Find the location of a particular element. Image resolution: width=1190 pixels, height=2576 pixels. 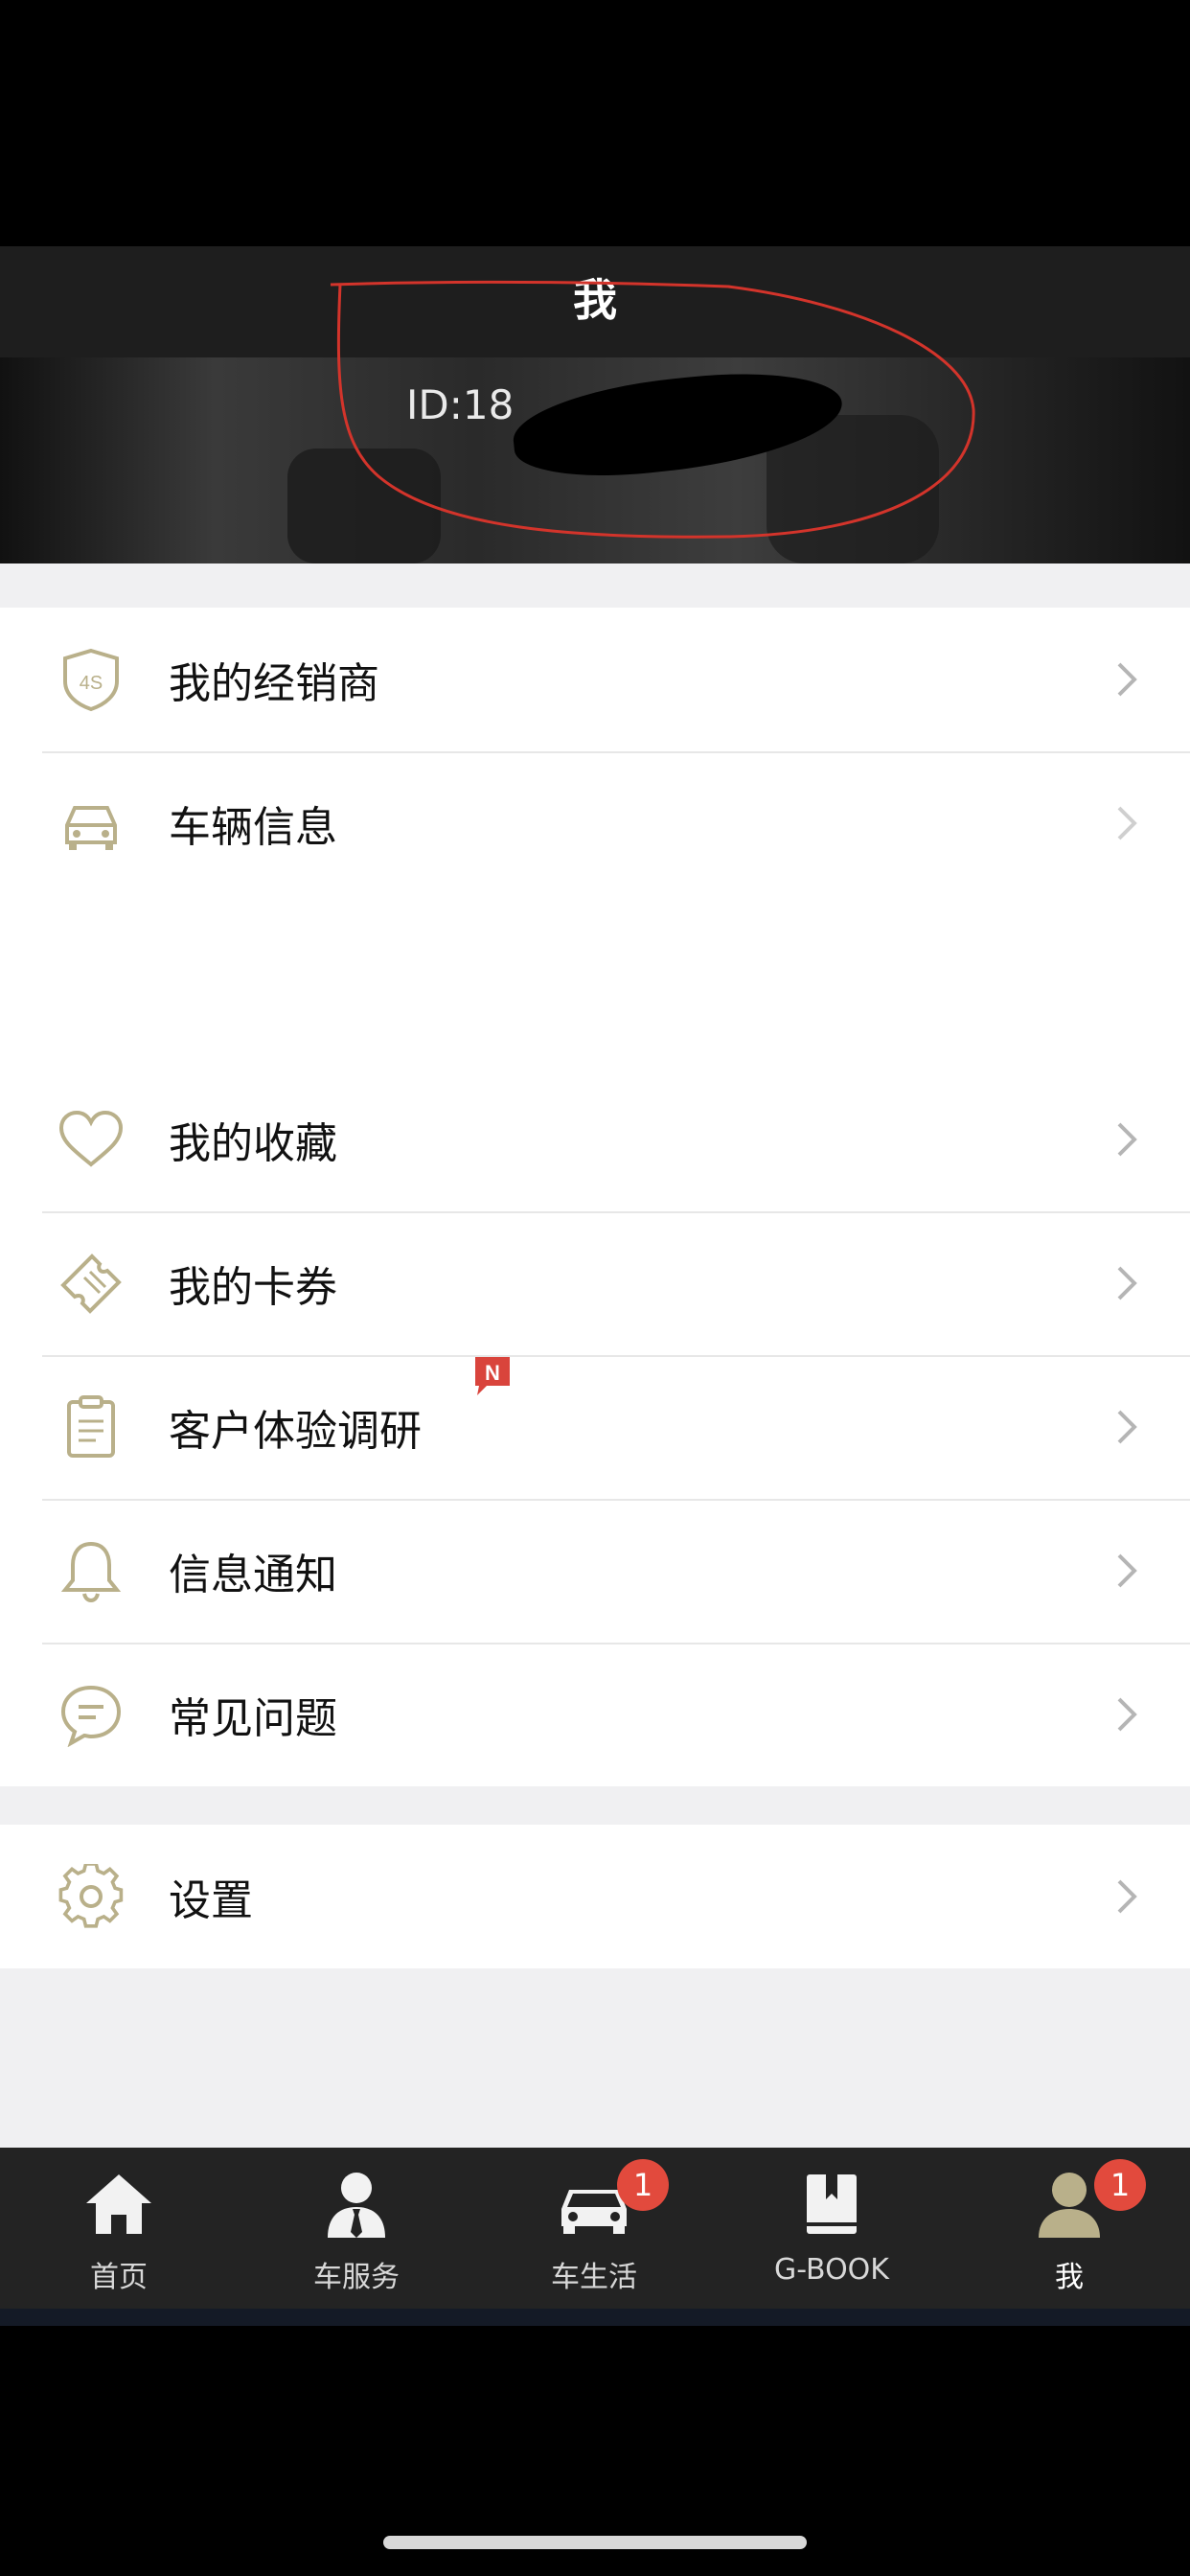

car-icon is located at coordinates (91, 828).